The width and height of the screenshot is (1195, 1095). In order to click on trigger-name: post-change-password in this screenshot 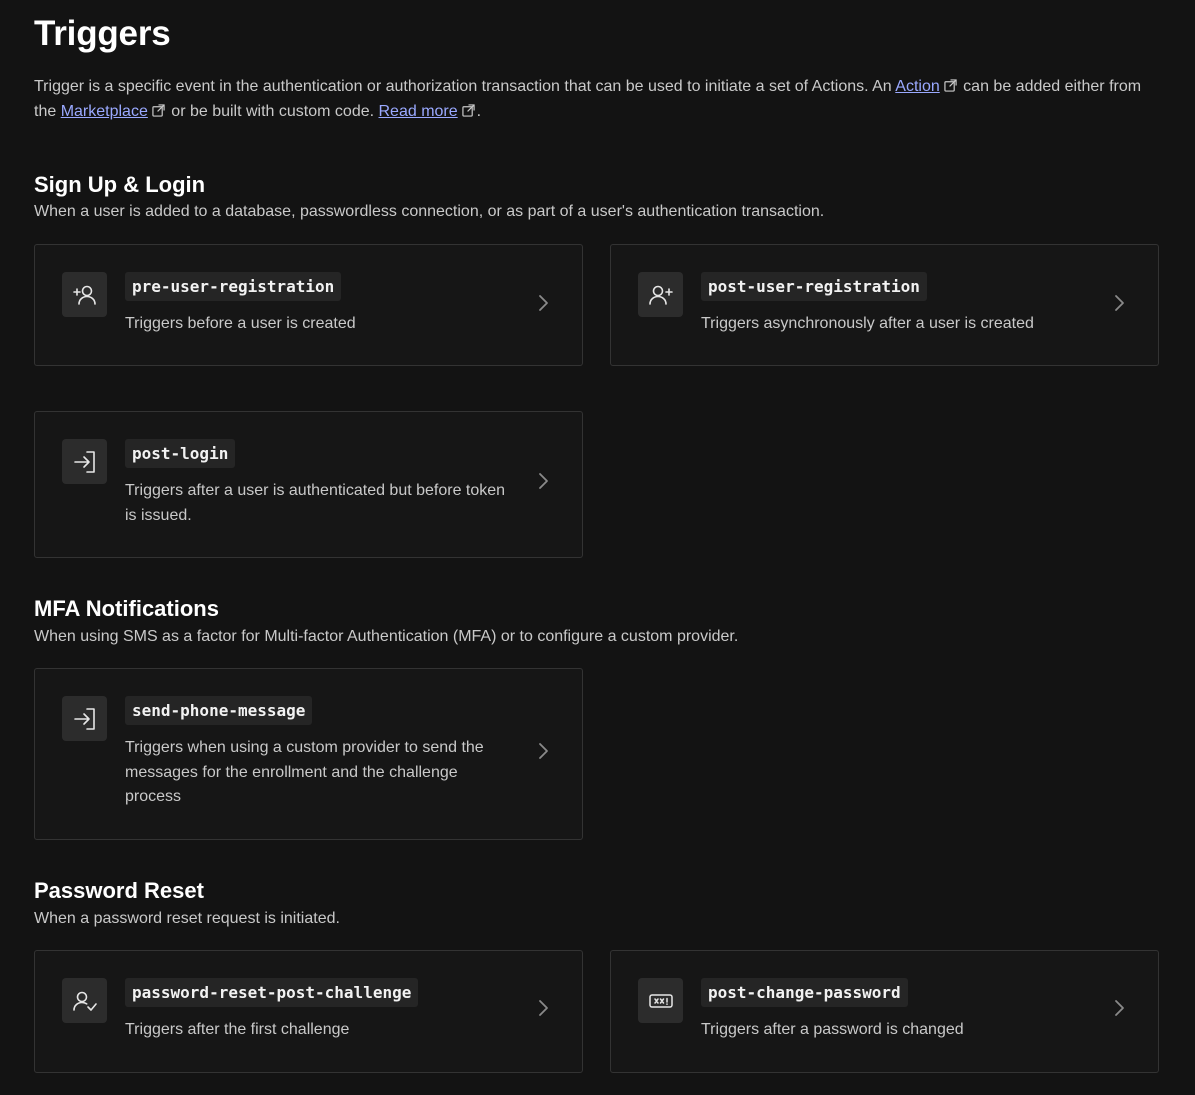, I will do `click(804, 992)`.